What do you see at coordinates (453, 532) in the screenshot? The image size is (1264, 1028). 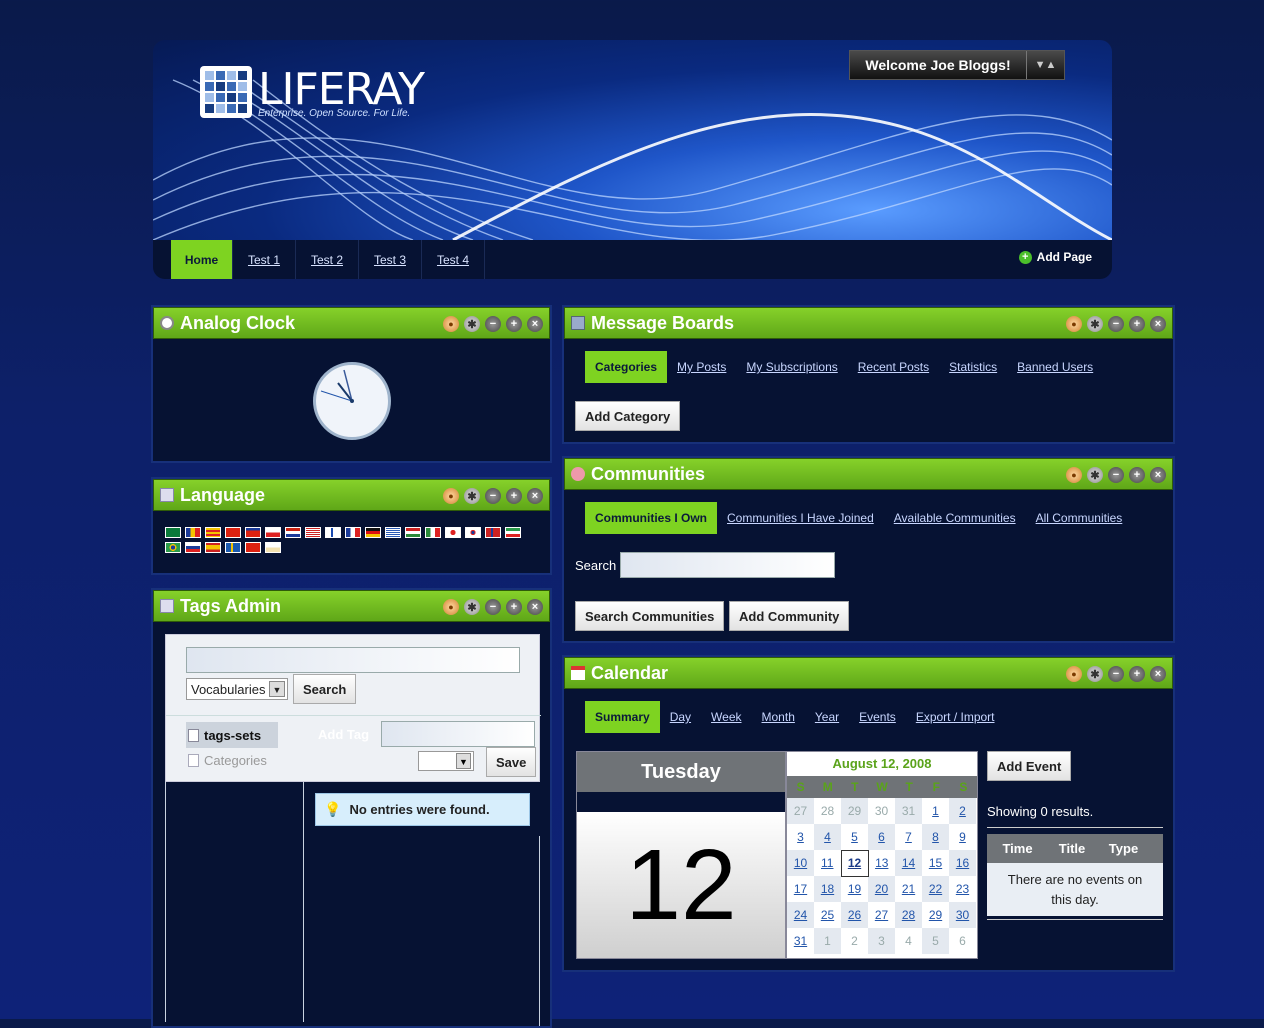 I see `flag-japan-icon` at bounding box center [453, 532].